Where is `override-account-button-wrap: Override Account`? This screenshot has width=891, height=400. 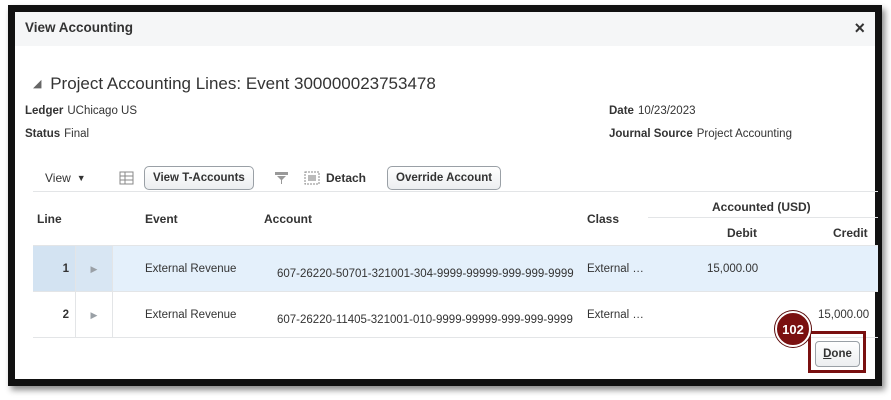 override-account-button-wrap: Override Account is located at coordinates (444, 178).